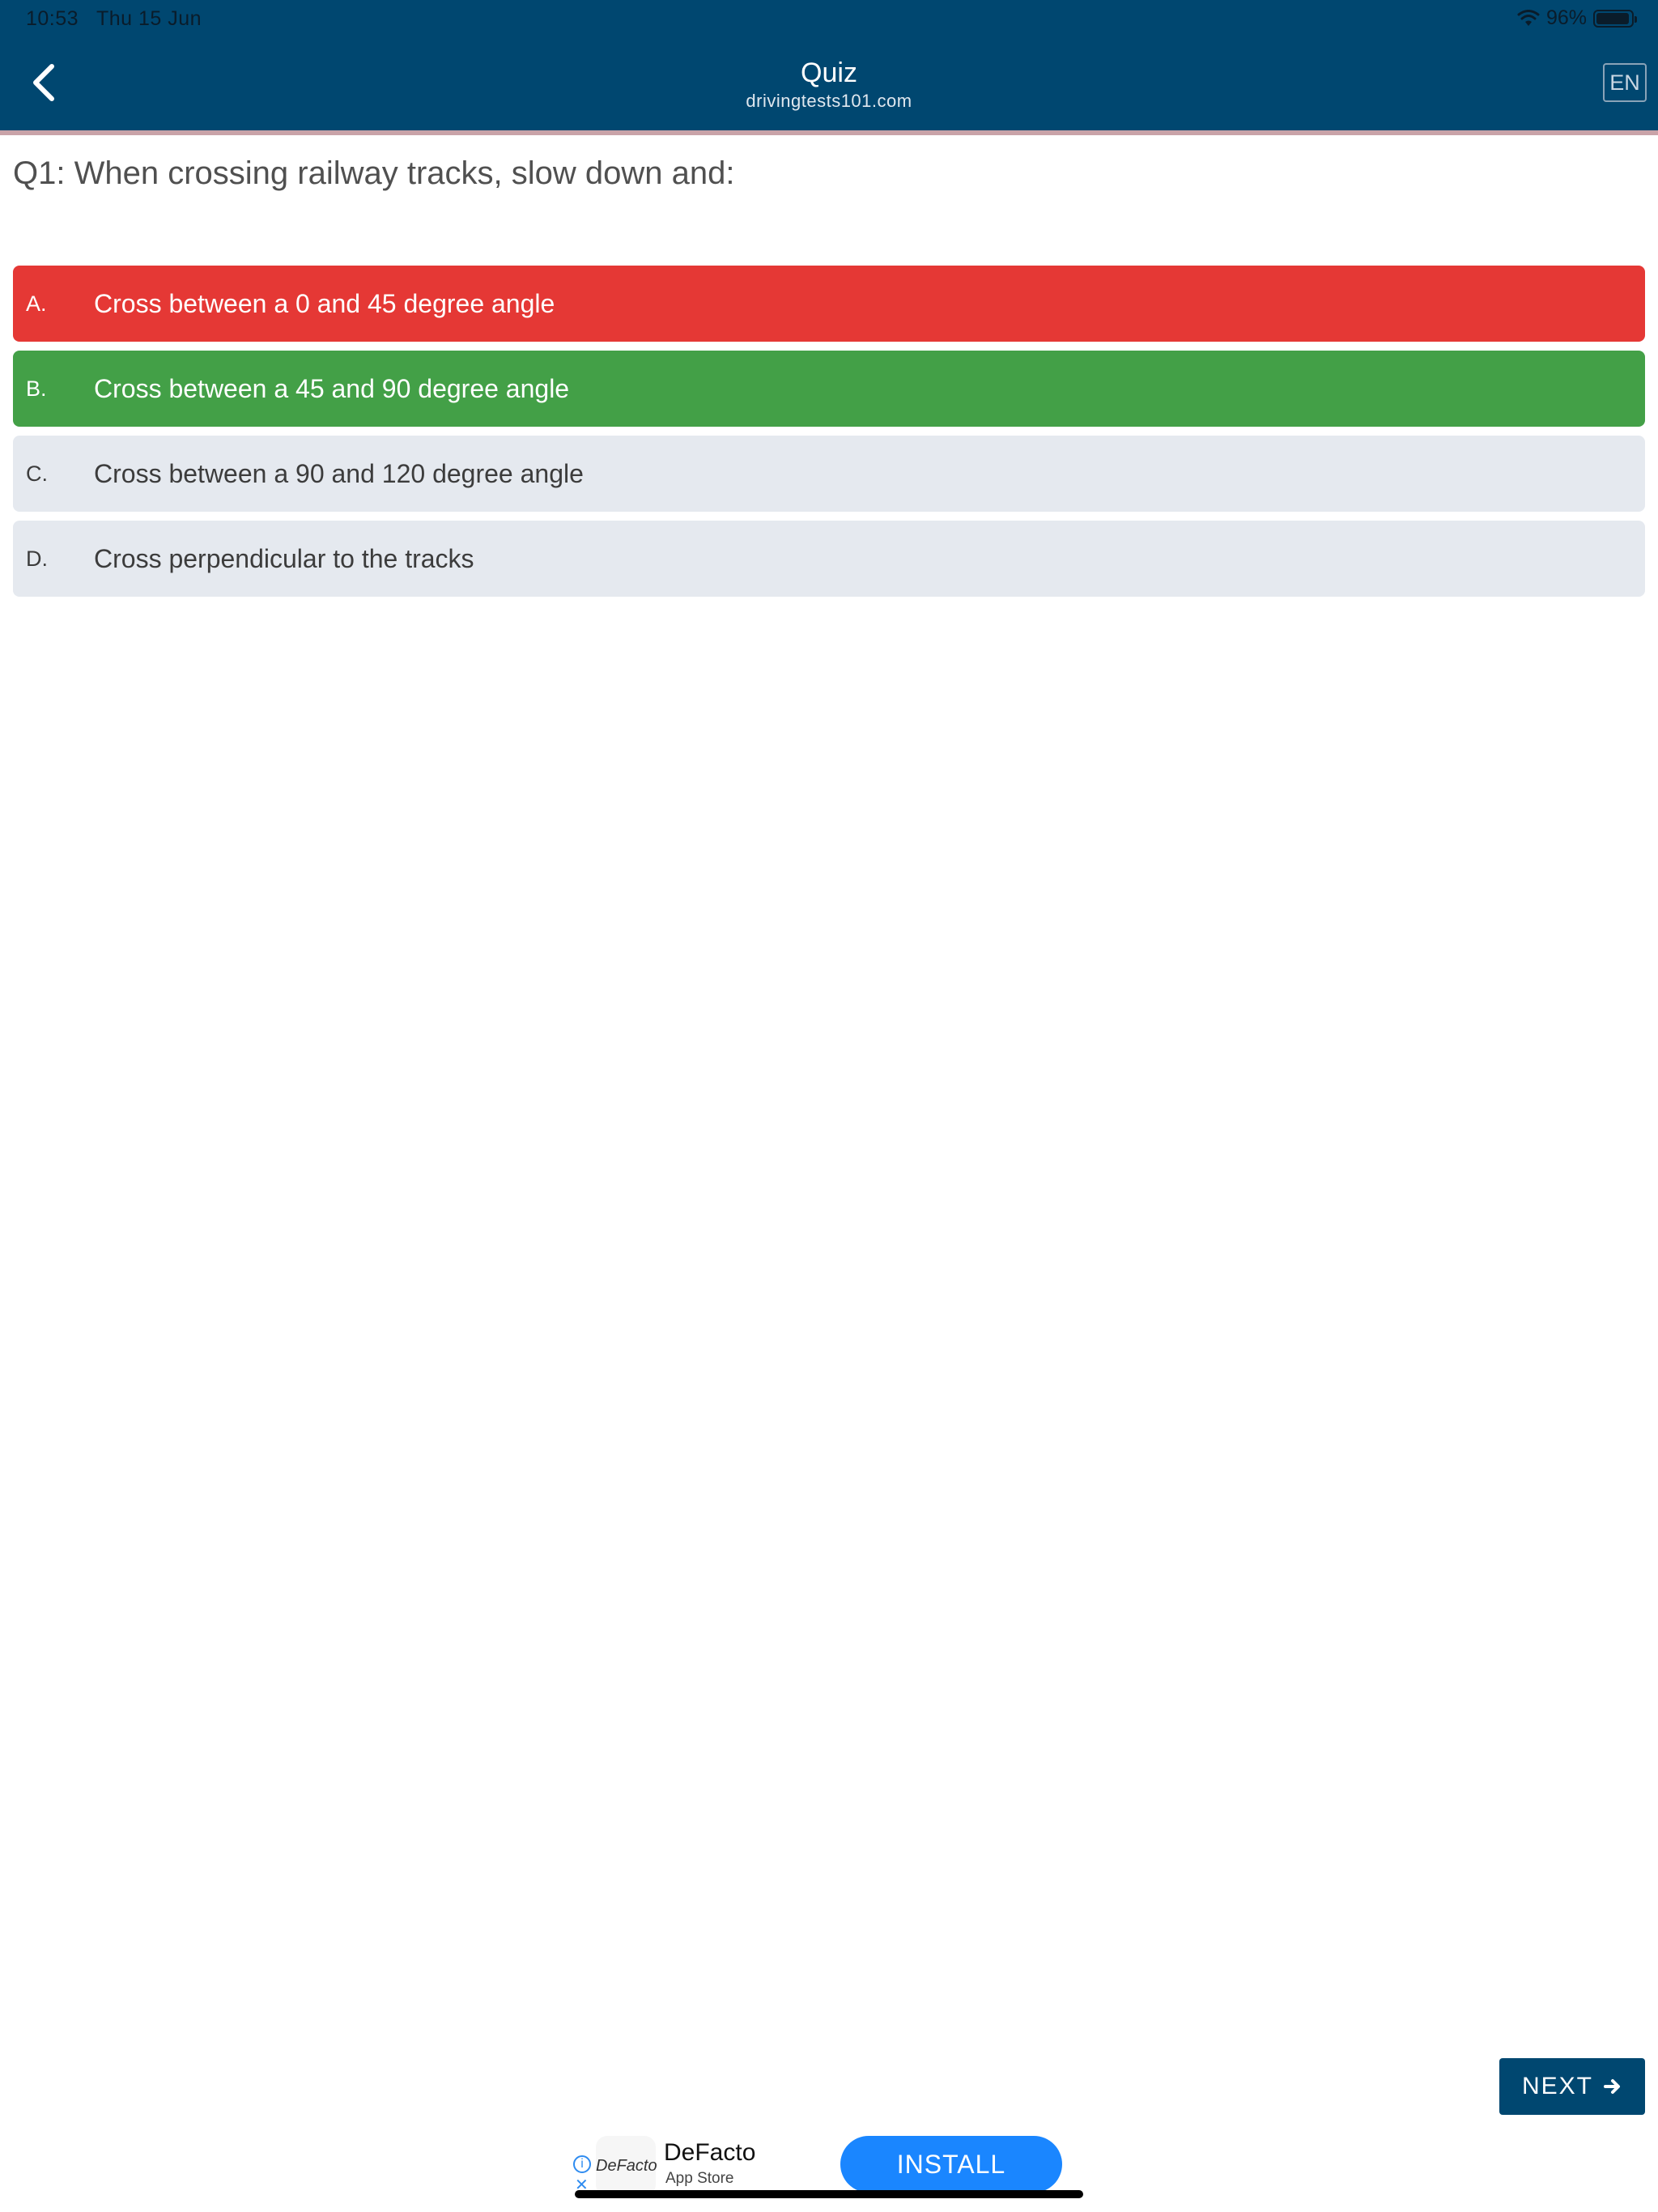 The image size is (1658, 2212). What do you see at coordinates (699, 2179) in the screenshot?
I see `ad-store-label: App Store` at bounding box center [699, 2179].